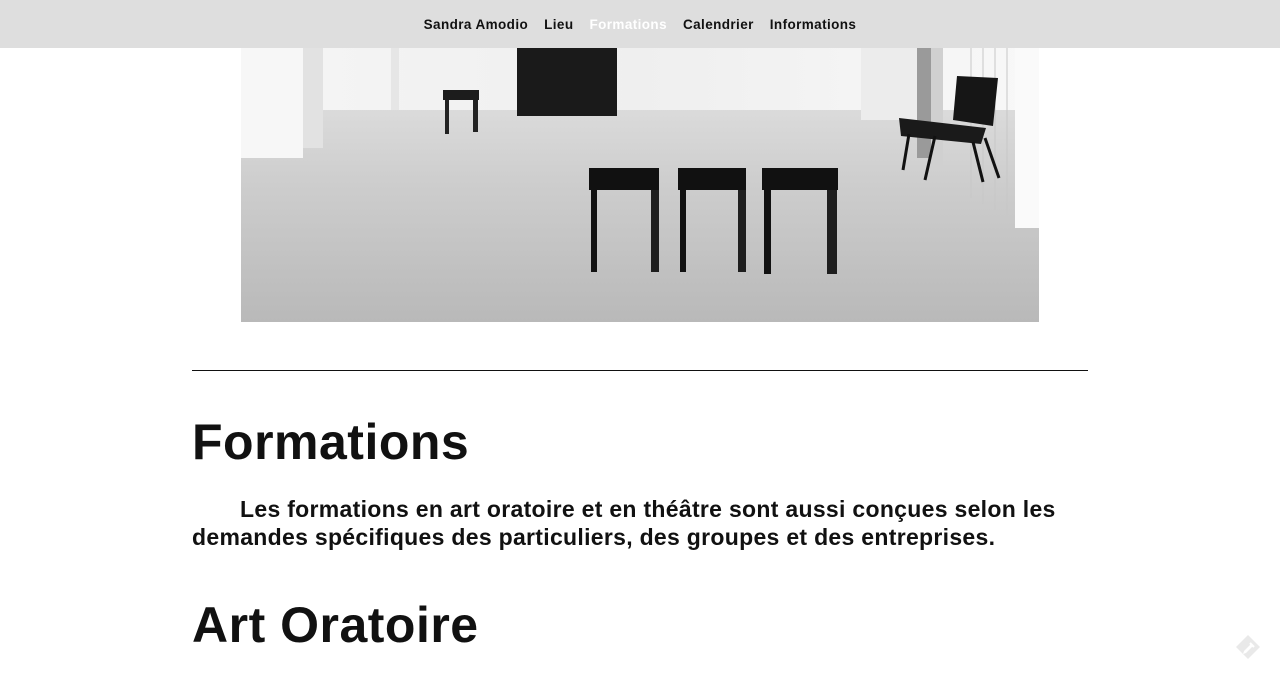 Image resolution: width=1280 pixels, height=678 pixels. What do you see at coordinates (813, 24) in the screenshot?
I see `nav-item-informations: Informations` at bounding box center [813, 24].